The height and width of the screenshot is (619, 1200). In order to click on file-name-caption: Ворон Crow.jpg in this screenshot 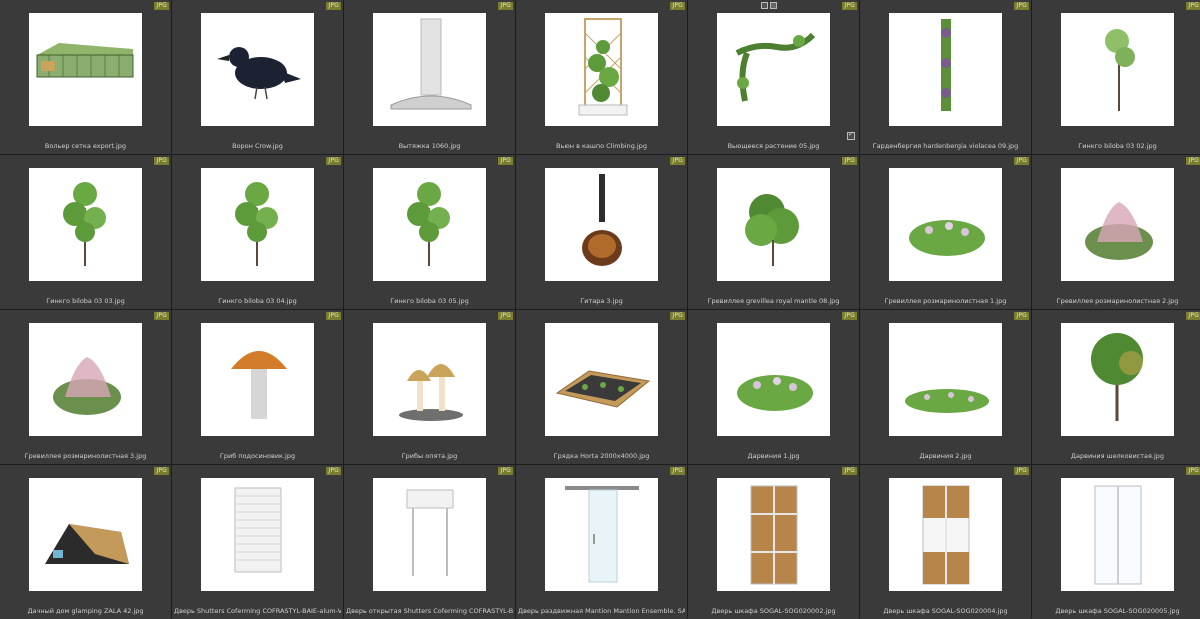, I will do `click(257, 146)`.